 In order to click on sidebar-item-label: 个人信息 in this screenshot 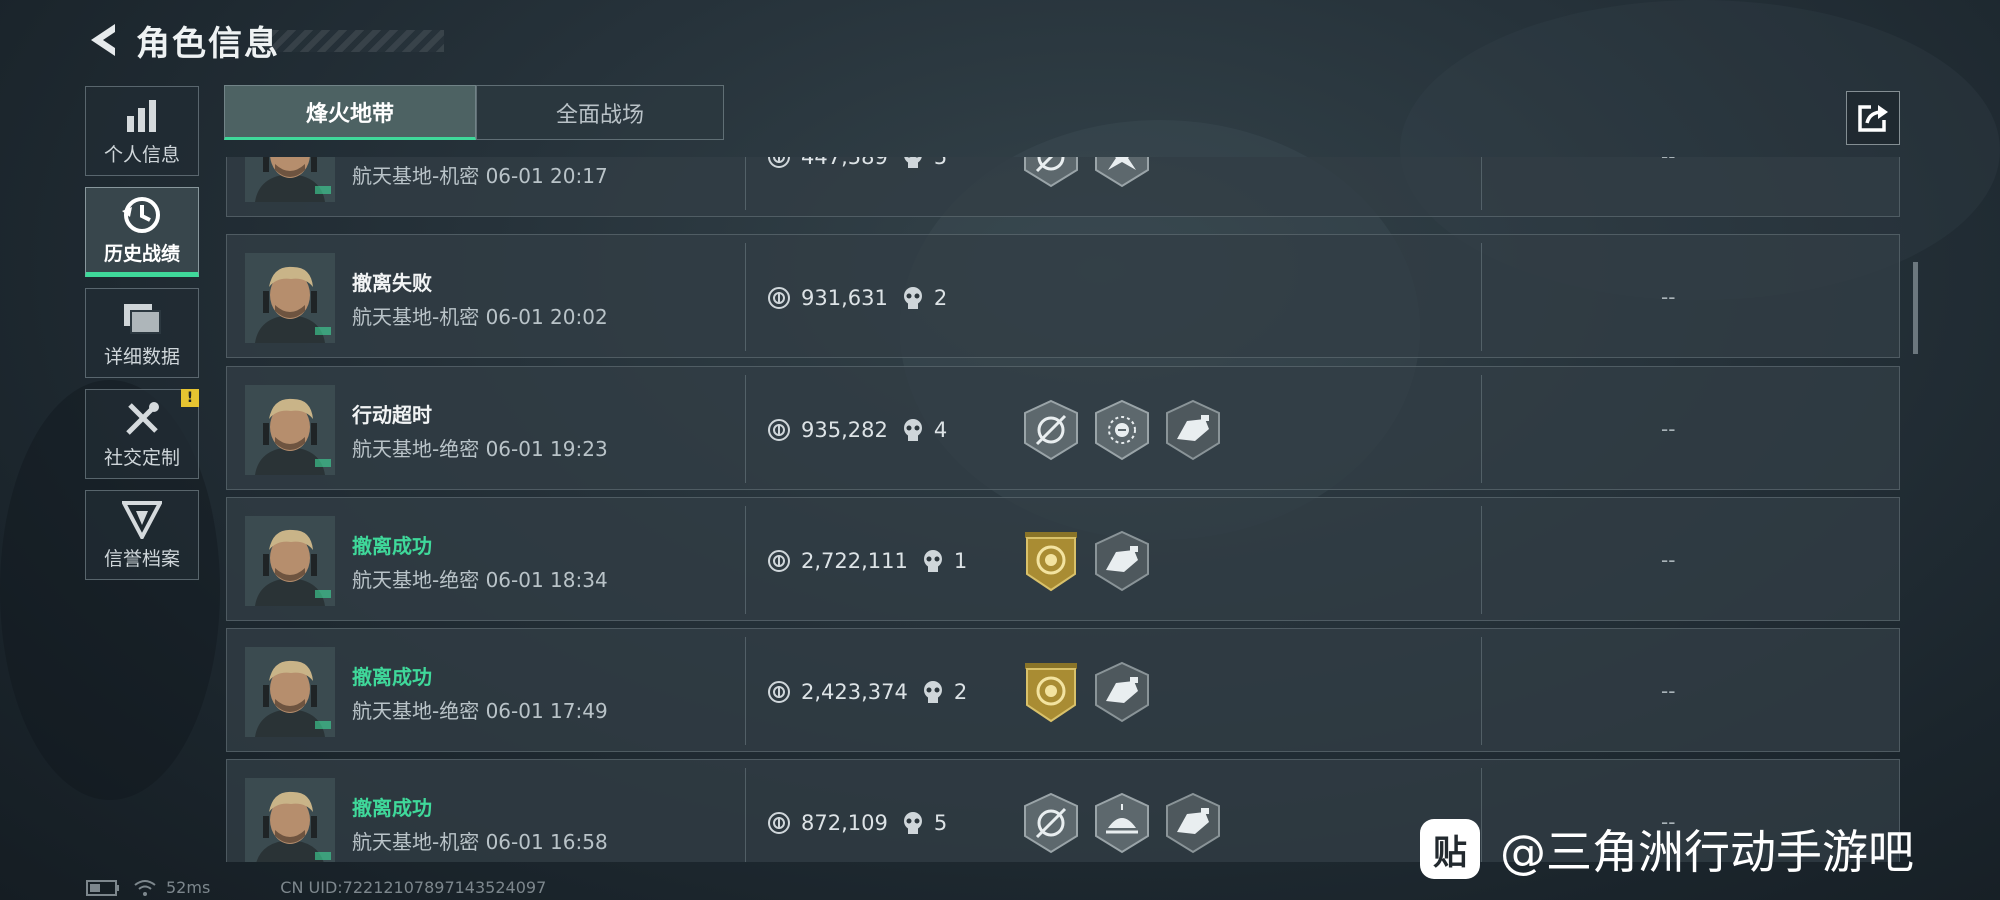, I will do `click(141, 154)`.